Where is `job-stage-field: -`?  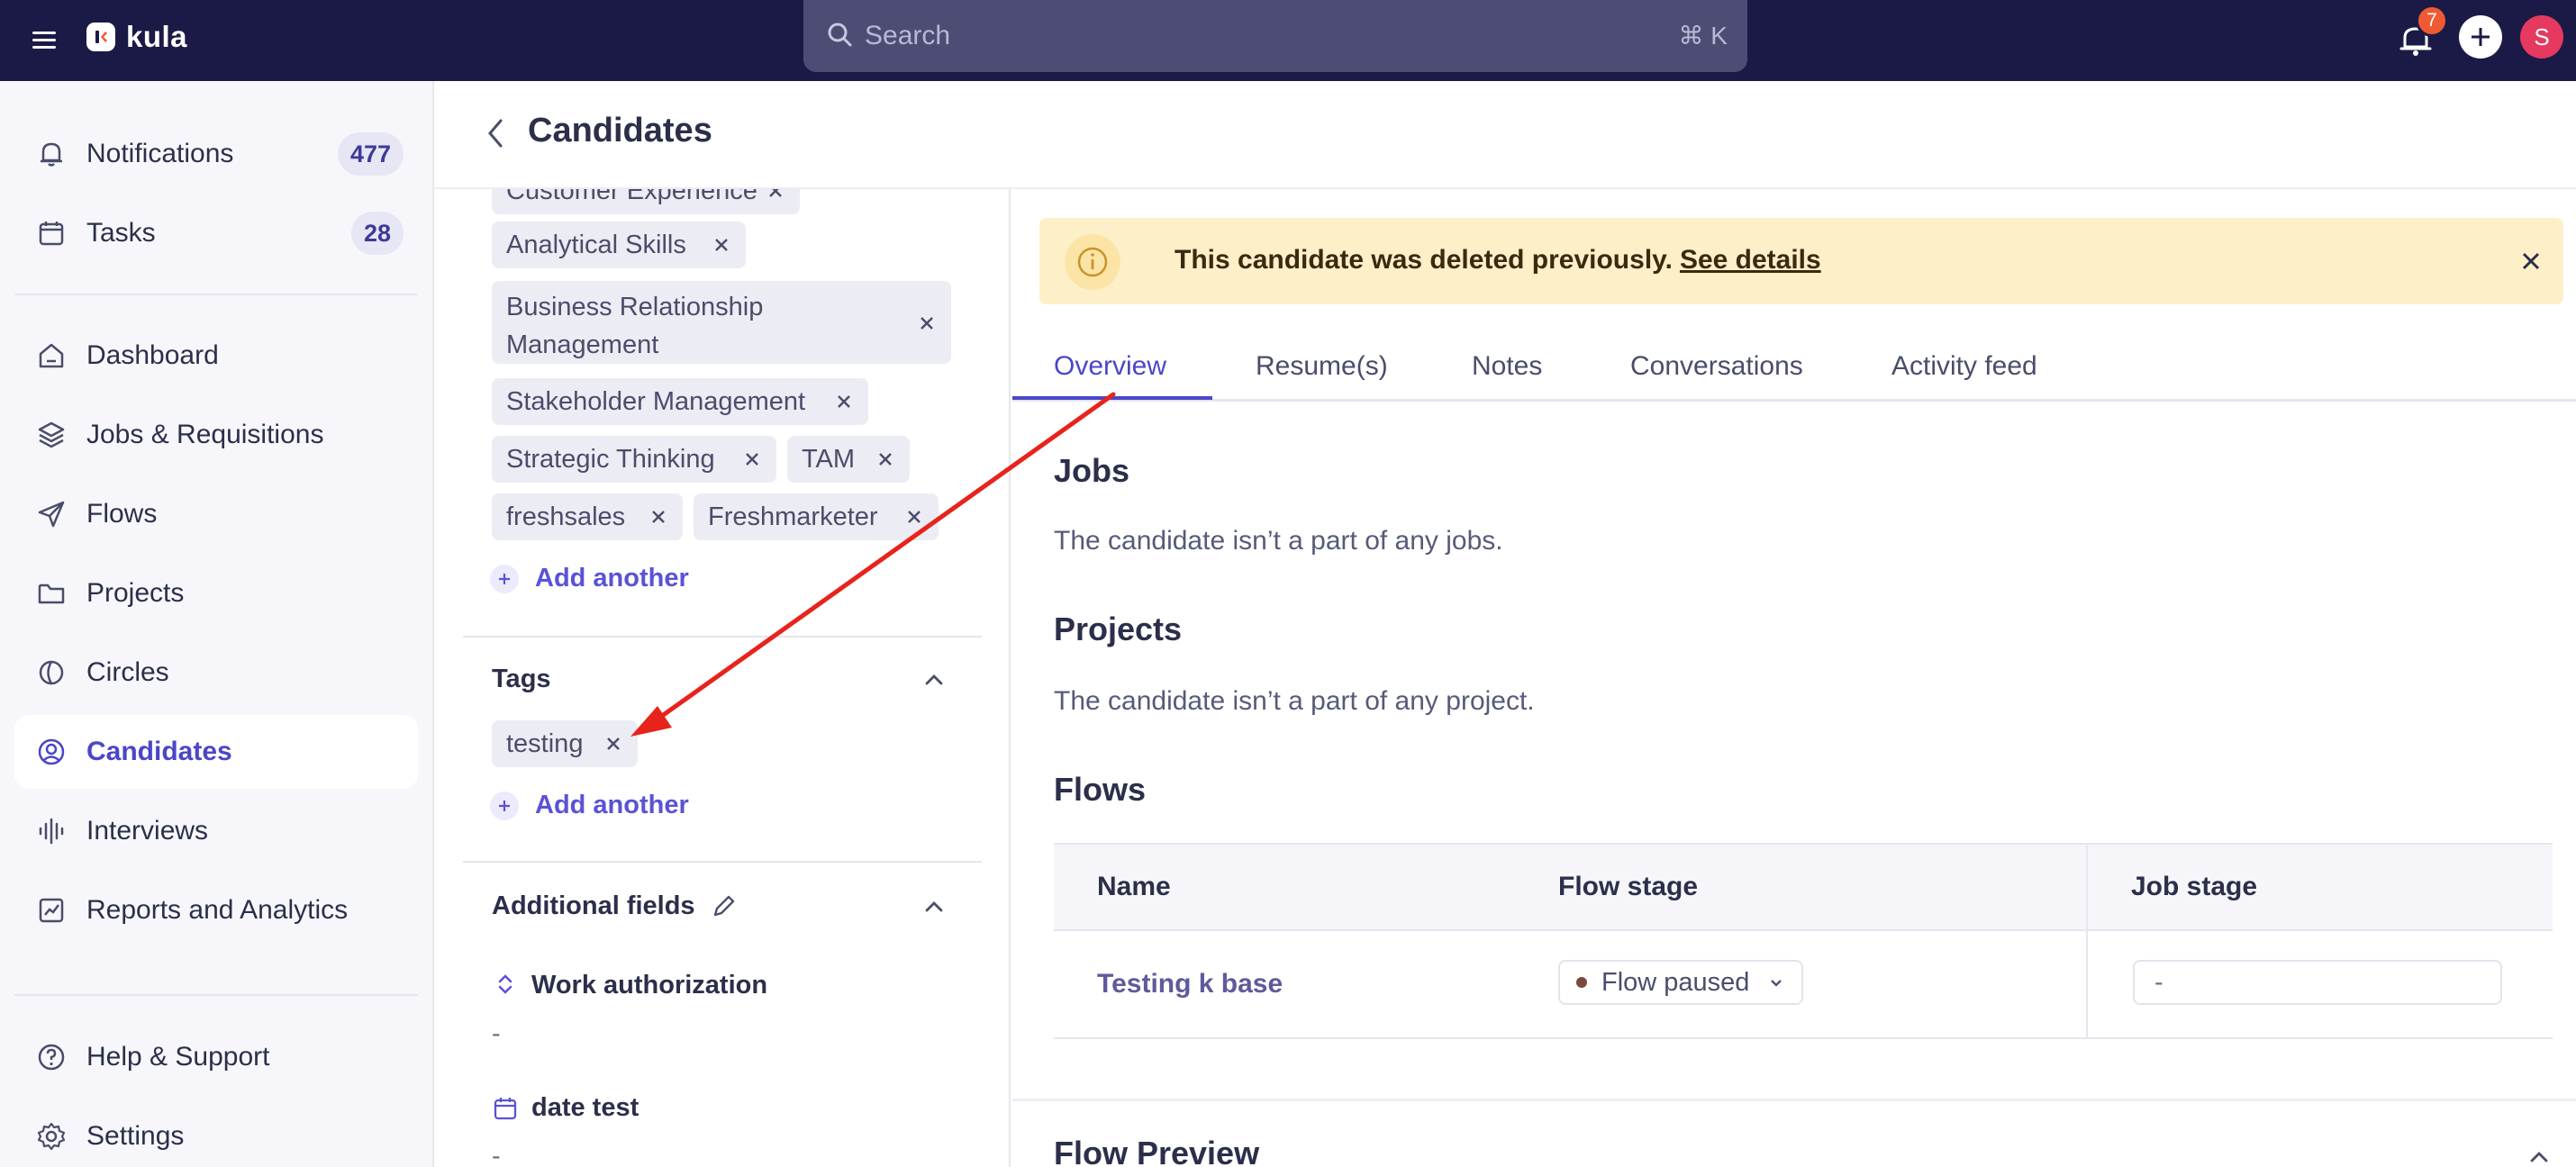 job-stage-field: - is located at coordinates (2317, 982).